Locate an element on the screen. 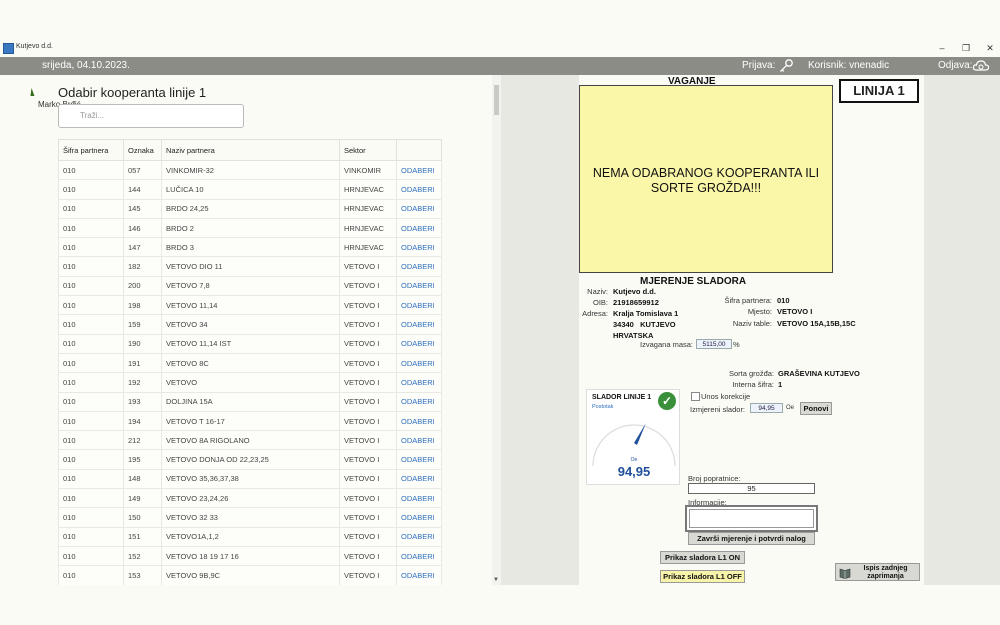 The height and width of the screenshot is (625, 1000). table-cell: 212 is located at coordinates (142, 440).